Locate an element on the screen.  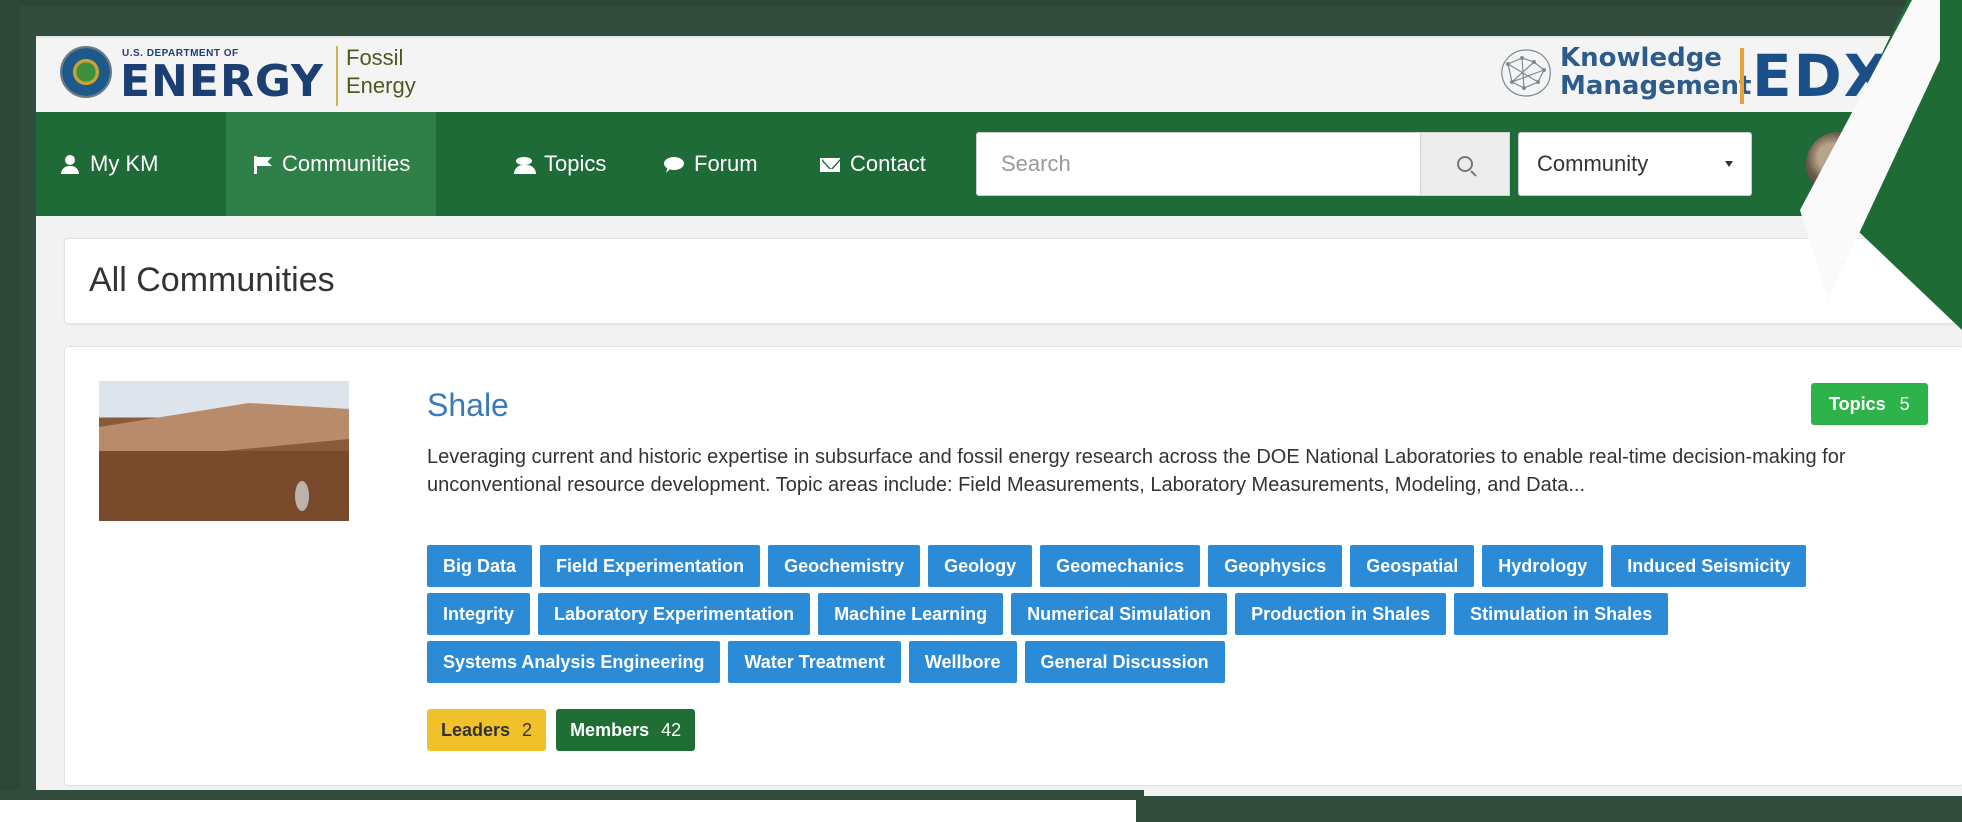
caret-down-icon is located at coordinates (1729, 164).